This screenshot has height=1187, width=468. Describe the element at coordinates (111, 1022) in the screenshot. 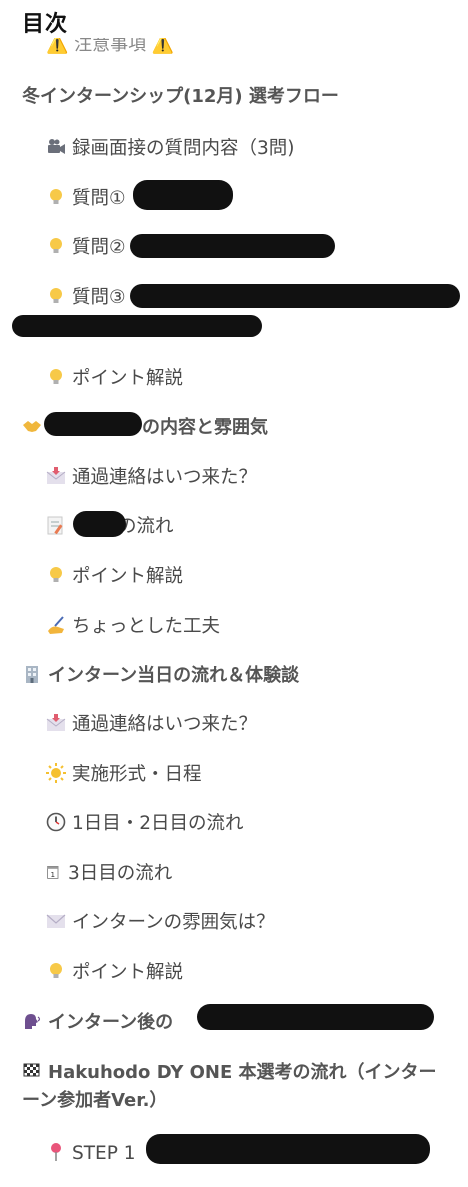

I see `toc-section-label: インターン後の` at that location.